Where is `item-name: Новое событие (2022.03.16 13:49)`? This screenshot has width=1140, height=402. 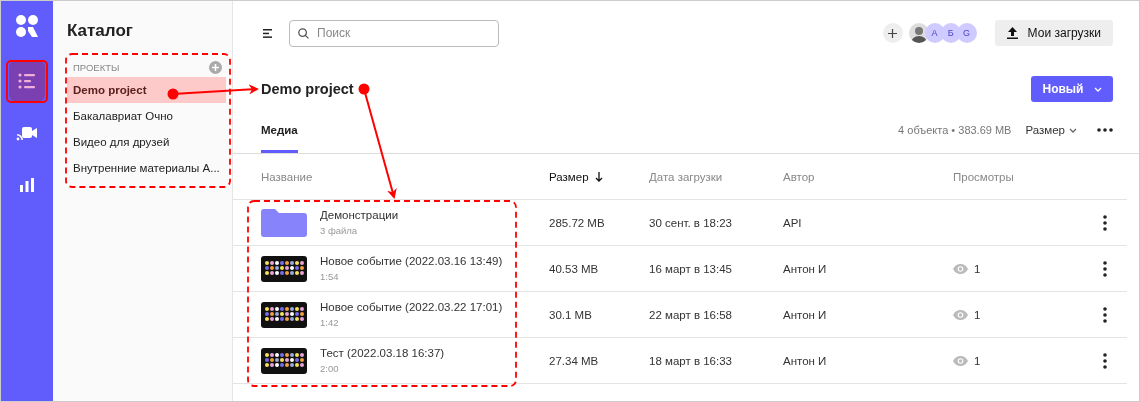
item-name: Новое событие (2022.03.16 13:49) is located at coordinates (411, 261).